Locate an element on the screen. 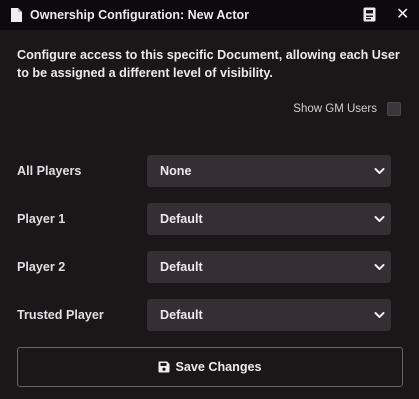 The image size is (419, 399). save-changes-button: Save Changes is located at coordinates (210, 367).